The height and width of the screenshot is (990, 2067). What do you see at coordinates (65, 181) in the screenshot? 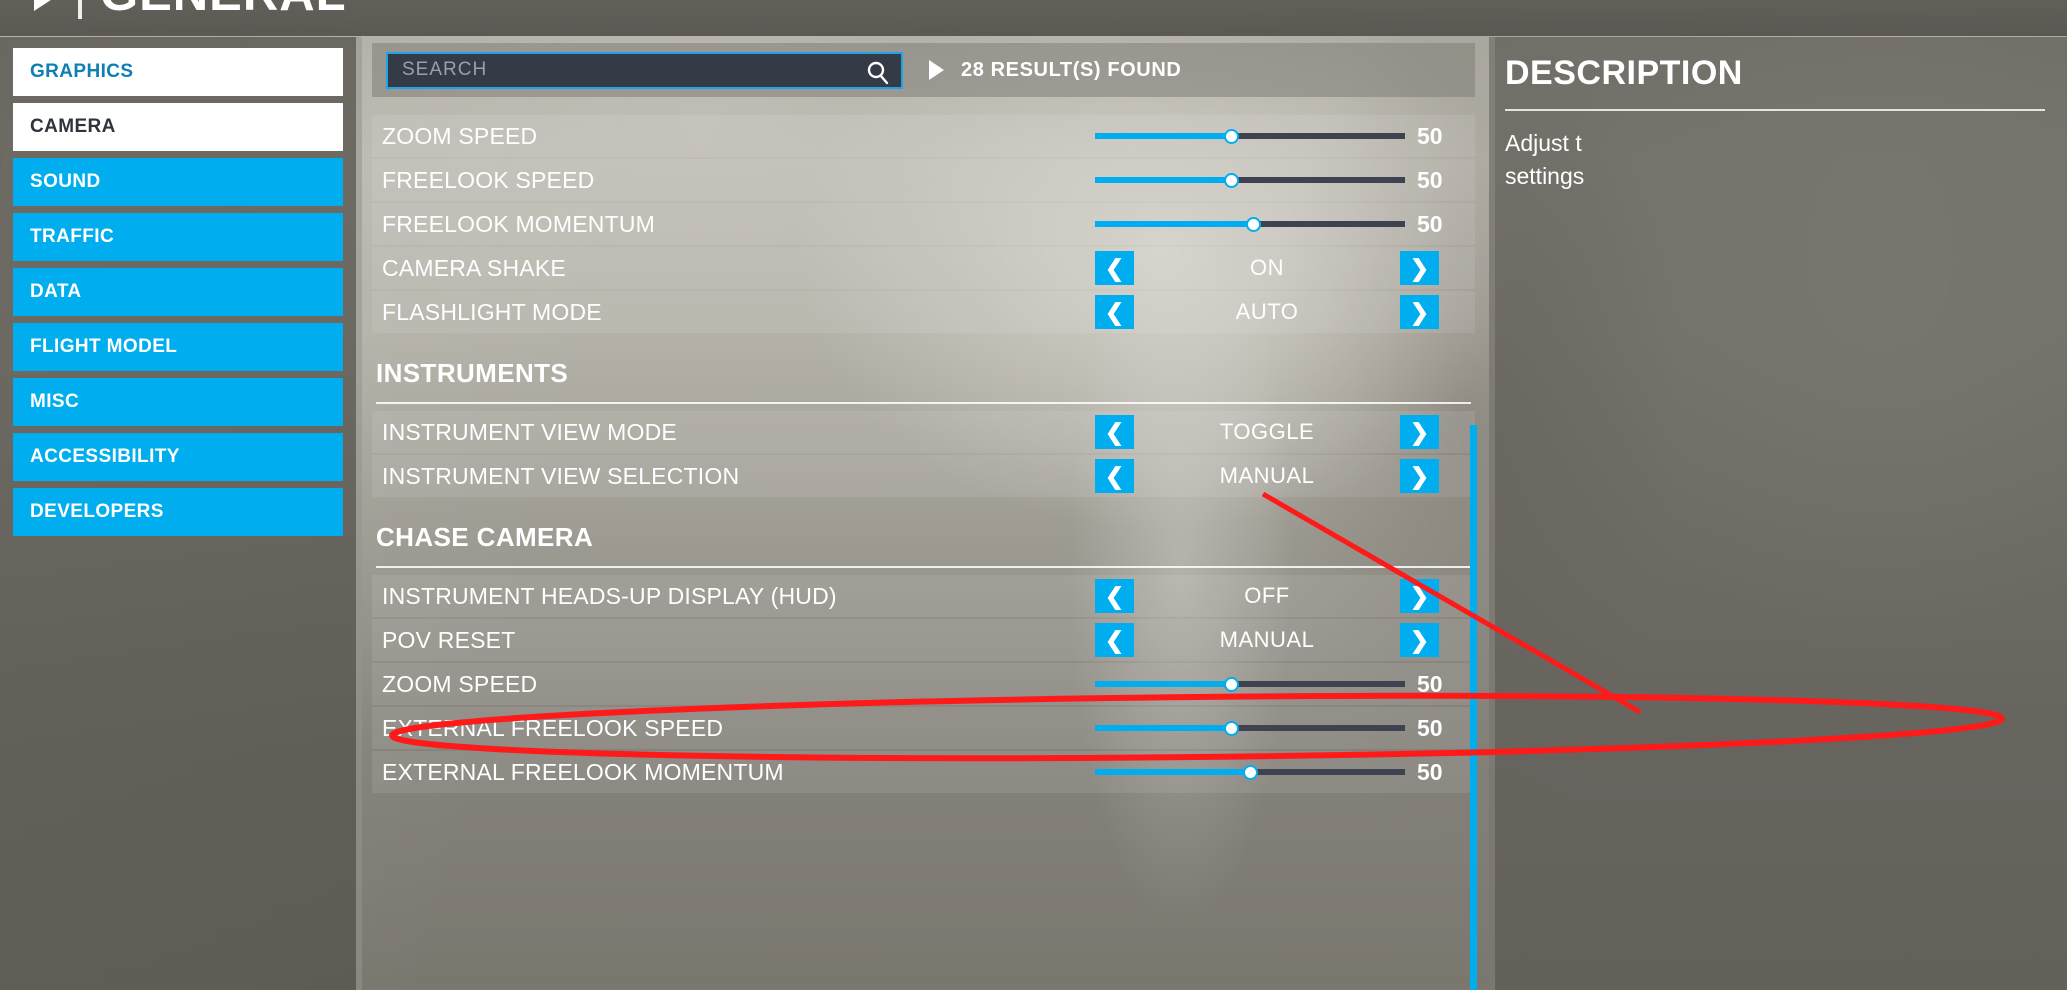
I see `sidebar-item-label: SOUND` at bounding box center [65, 181].